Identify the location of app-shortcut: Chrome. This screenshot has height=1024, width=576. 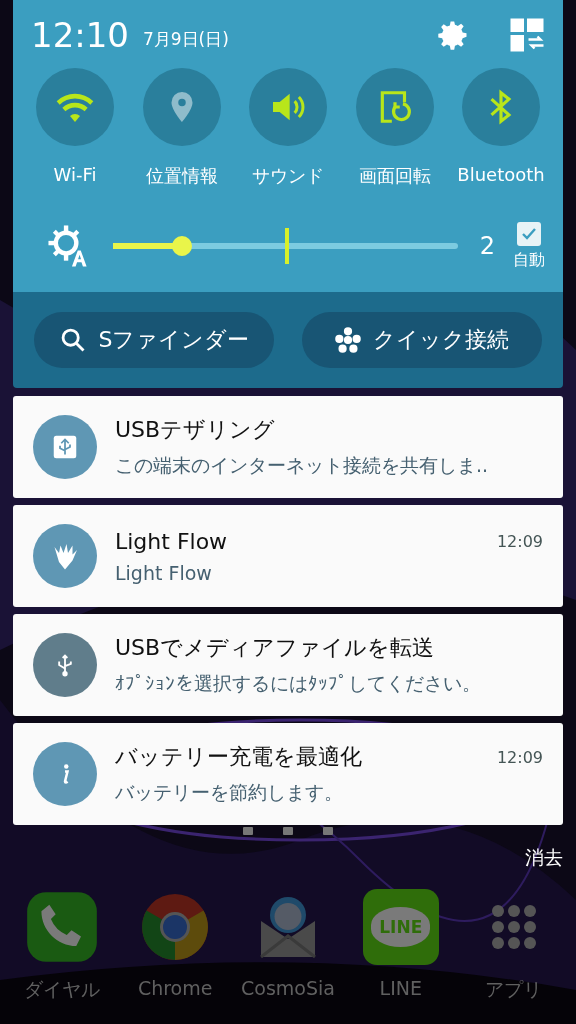
(175, 946).